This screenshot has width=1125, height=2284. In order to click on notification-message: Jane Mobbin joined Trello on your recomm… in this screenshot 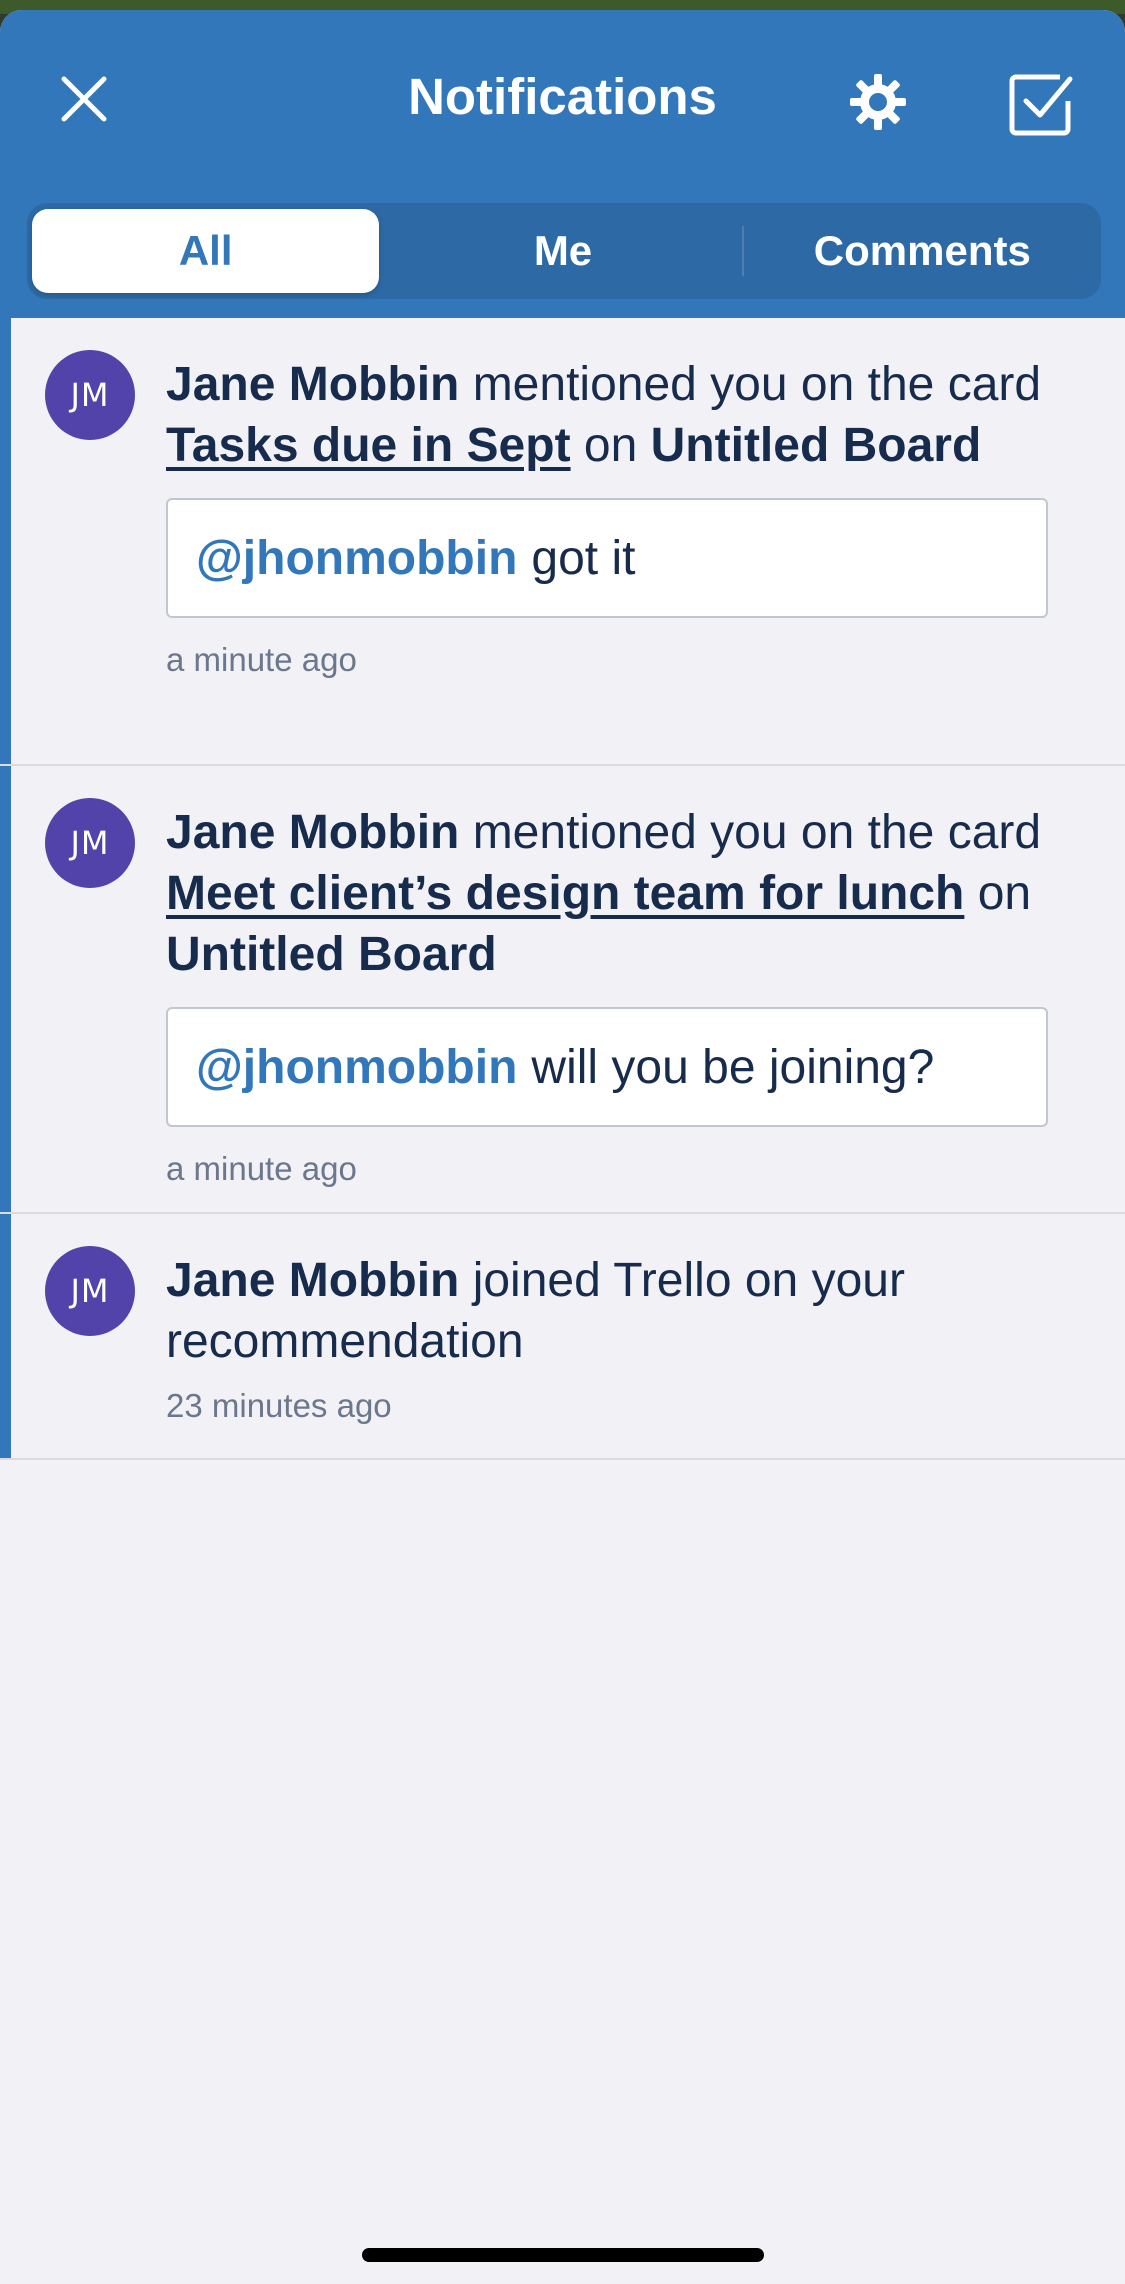, I will do `click(616, 1311)`.